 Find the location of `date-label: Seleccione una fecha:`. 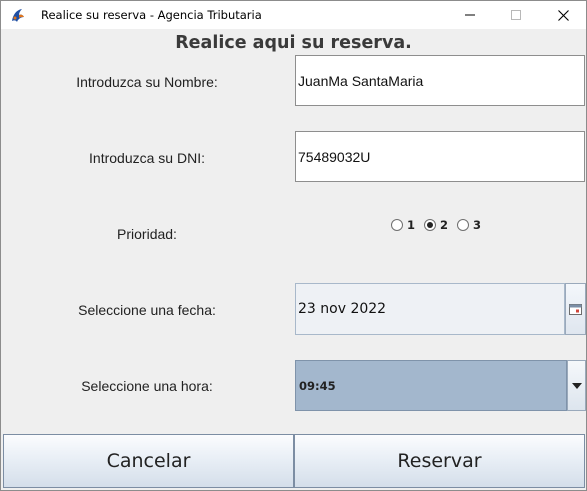

date-label: Seleccione una fecha: is located at coordinates (147, 310).